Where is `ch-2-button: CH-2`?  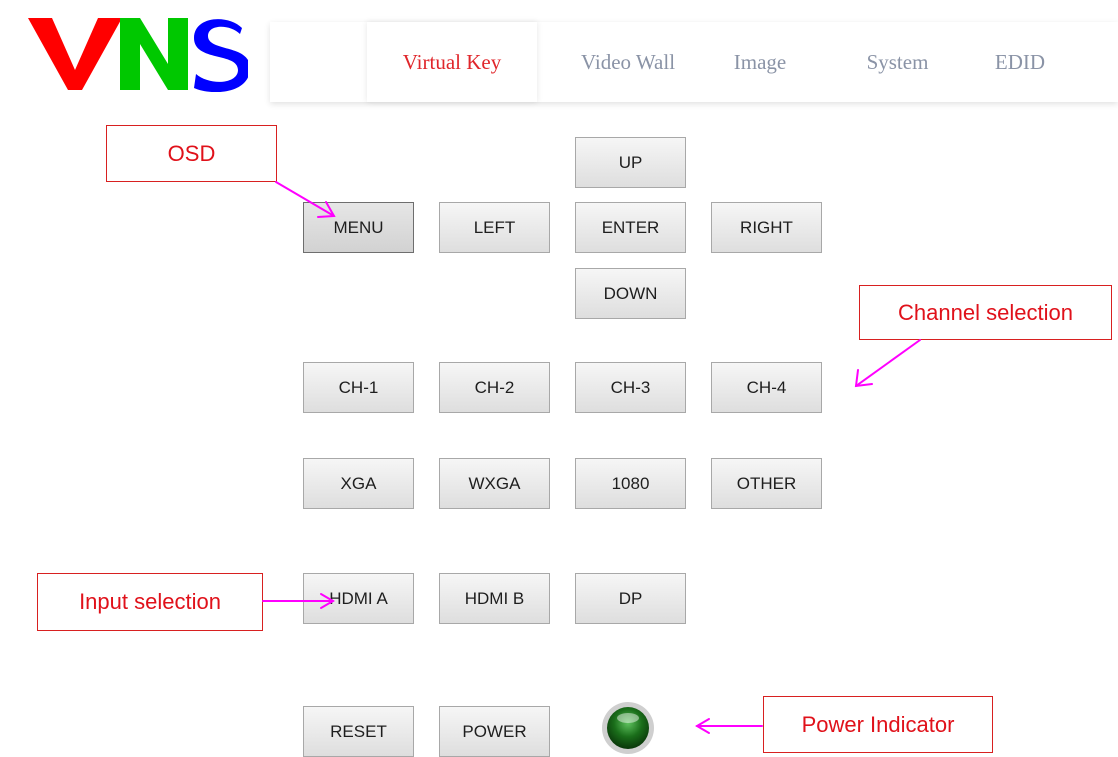 ch-2-button: CH-2 is located at coordinates (494, 387).